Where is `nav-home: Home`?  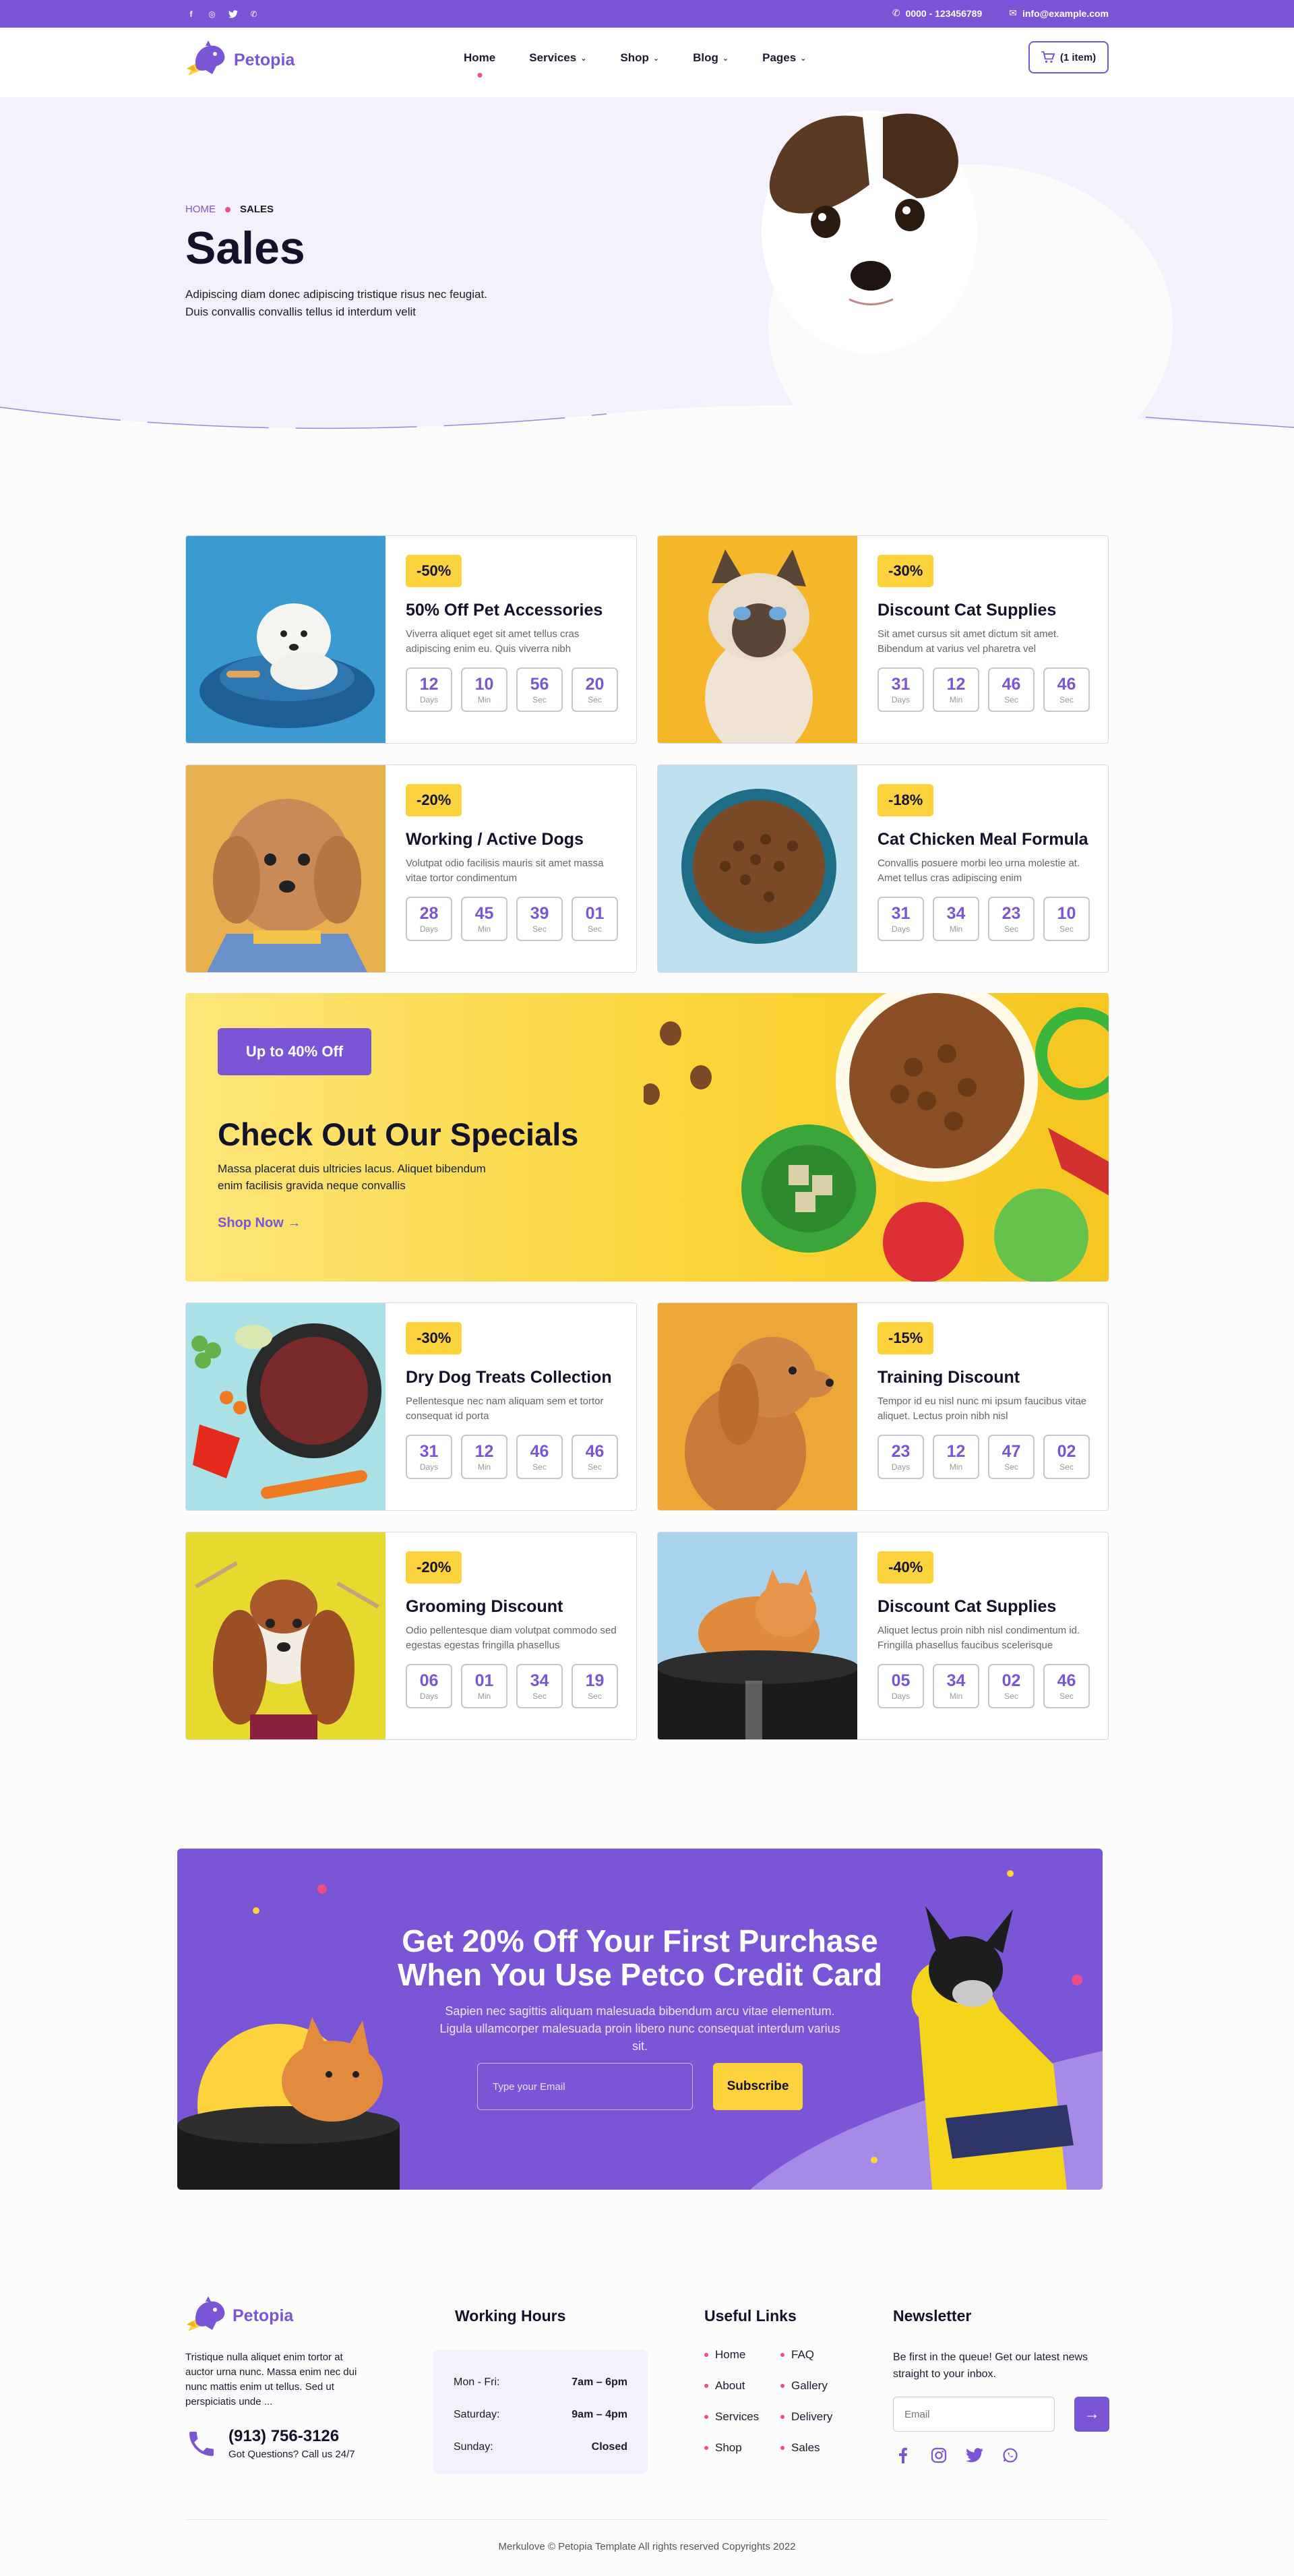
nav-home: Home is located at coordinates (479, 64).